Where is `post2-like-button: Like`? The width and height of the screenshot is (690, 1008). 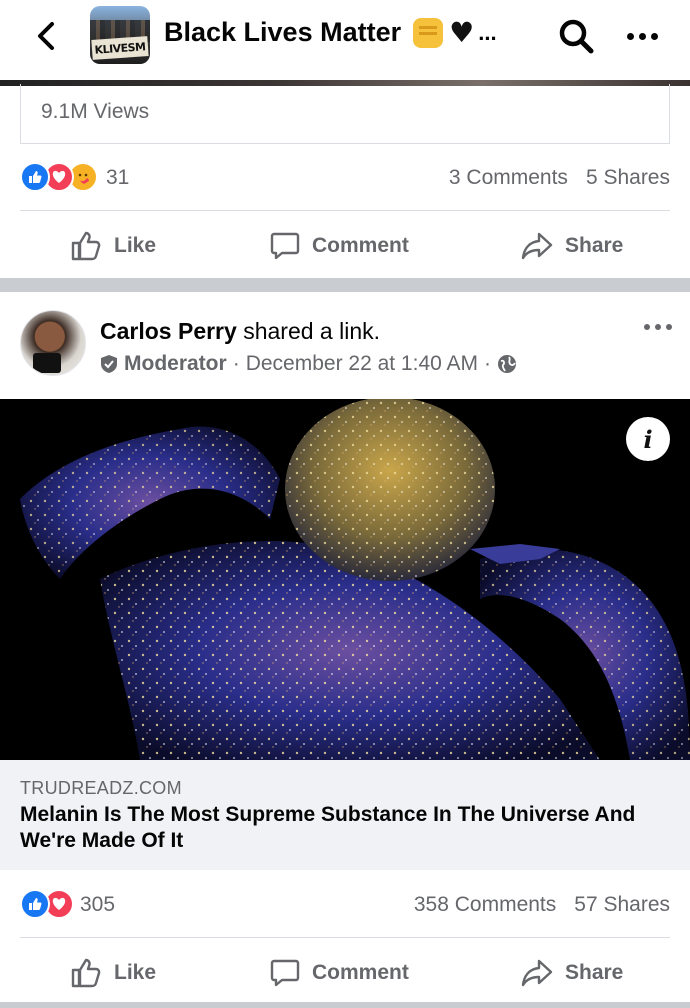 post2-like-button: Like is located at coordinates (113, 973).